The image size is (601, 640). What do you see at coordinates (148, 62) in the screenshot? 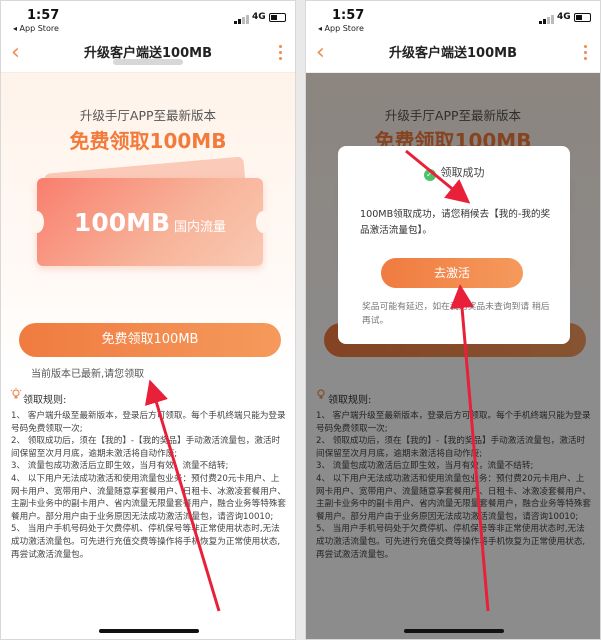
I see `blurred-number` at bounding box center [148, 62].